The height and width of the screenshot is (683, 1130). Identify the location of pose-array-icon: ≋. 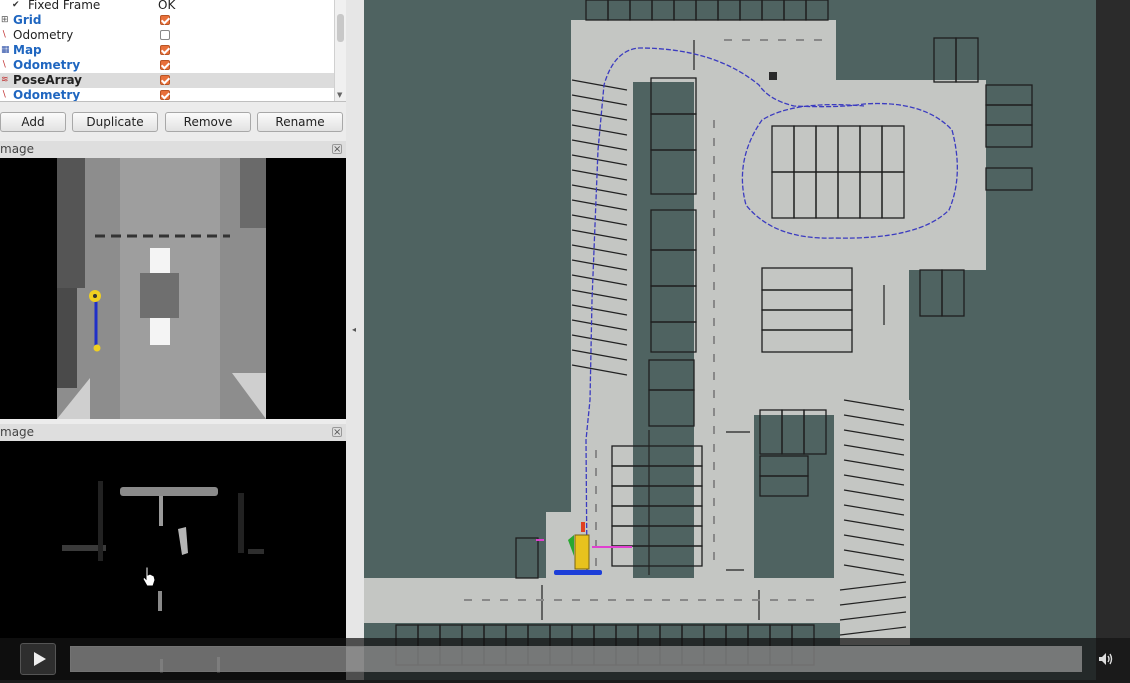
(5, 80).